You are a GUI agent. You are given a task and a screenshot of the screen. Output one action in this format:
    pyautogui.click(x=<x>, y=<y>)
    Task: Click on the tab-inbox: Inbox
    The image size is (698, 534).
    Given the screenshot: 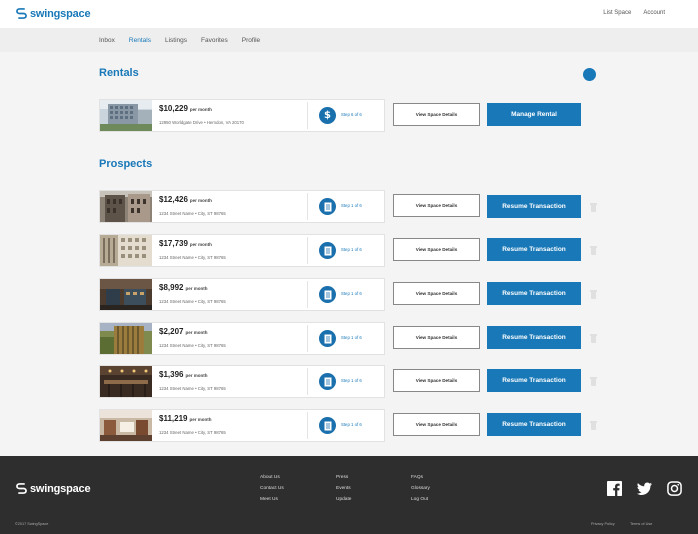 What is the action you would take?
    pyautogui.click(x=107, y=40)
    